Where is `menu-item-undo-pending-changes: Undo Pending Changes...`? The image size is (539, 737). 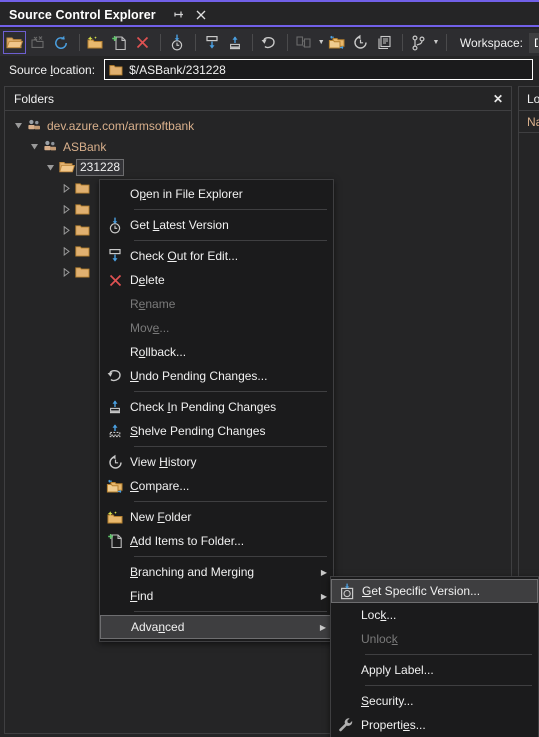
menu-item-undo-pending-changes: Undo Pending Changes... is located at coordinates (216, 376).